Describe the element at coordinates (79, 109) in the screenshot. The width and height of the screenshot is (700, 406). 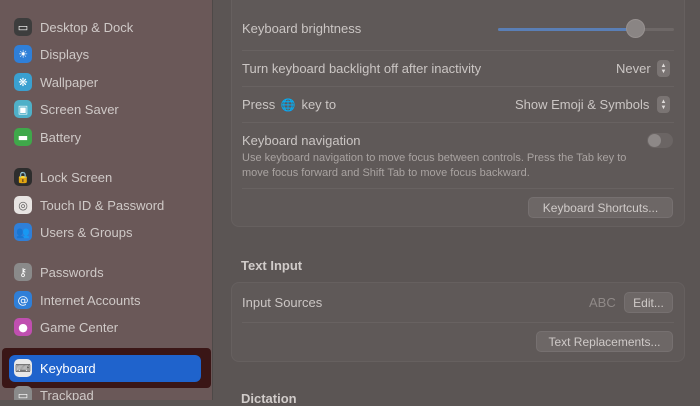
I see `sidebar-item-label: Screen Saver` at that location.